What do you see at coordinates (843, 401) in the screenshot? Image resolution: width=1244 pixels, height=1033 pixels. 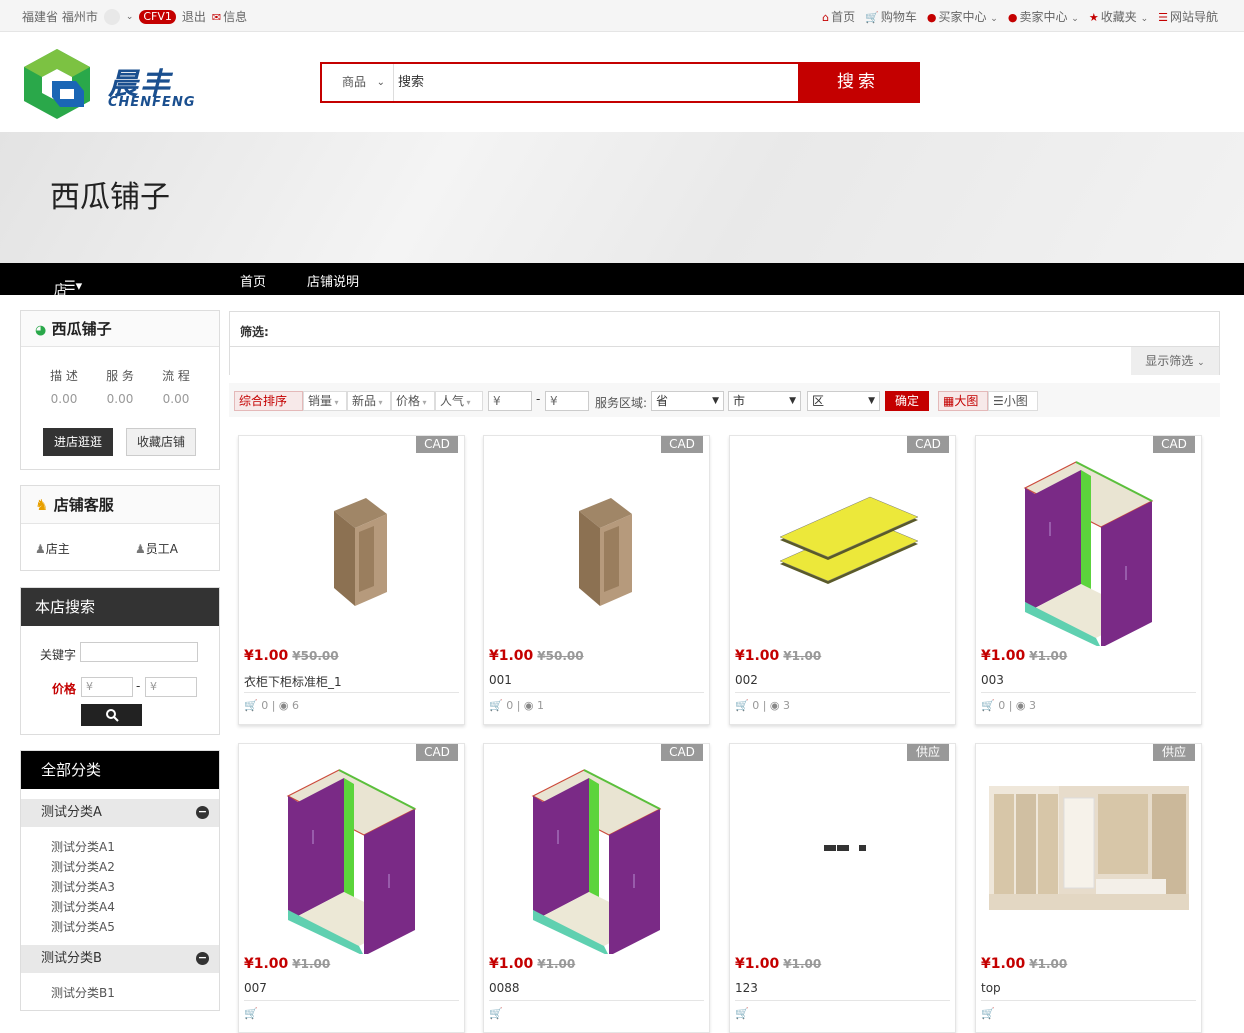 I see `district-select: 区 ▼` at bounding box center [843, 401].